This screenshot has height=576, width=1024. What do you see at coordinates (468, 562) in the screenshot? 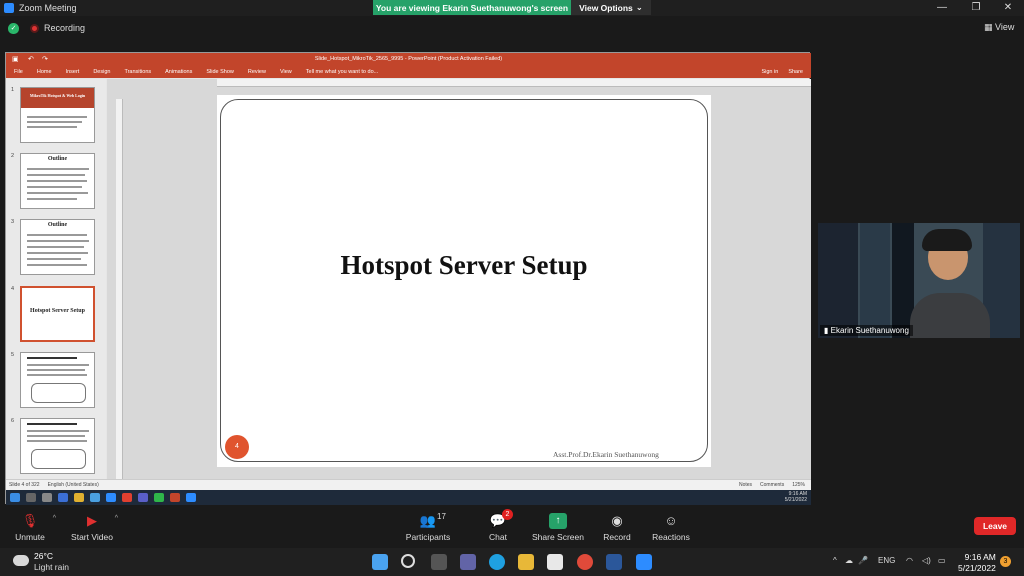
I see `teams-chat-icon` at bounding box center [468, 562].